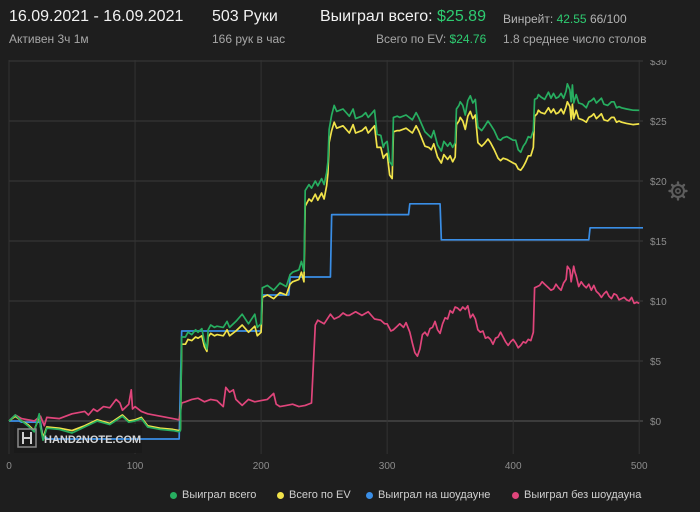 The height and width of the screenshot is (512, 700). I want to click on active-time: Активен 3ч 1м, so click(49, 39).